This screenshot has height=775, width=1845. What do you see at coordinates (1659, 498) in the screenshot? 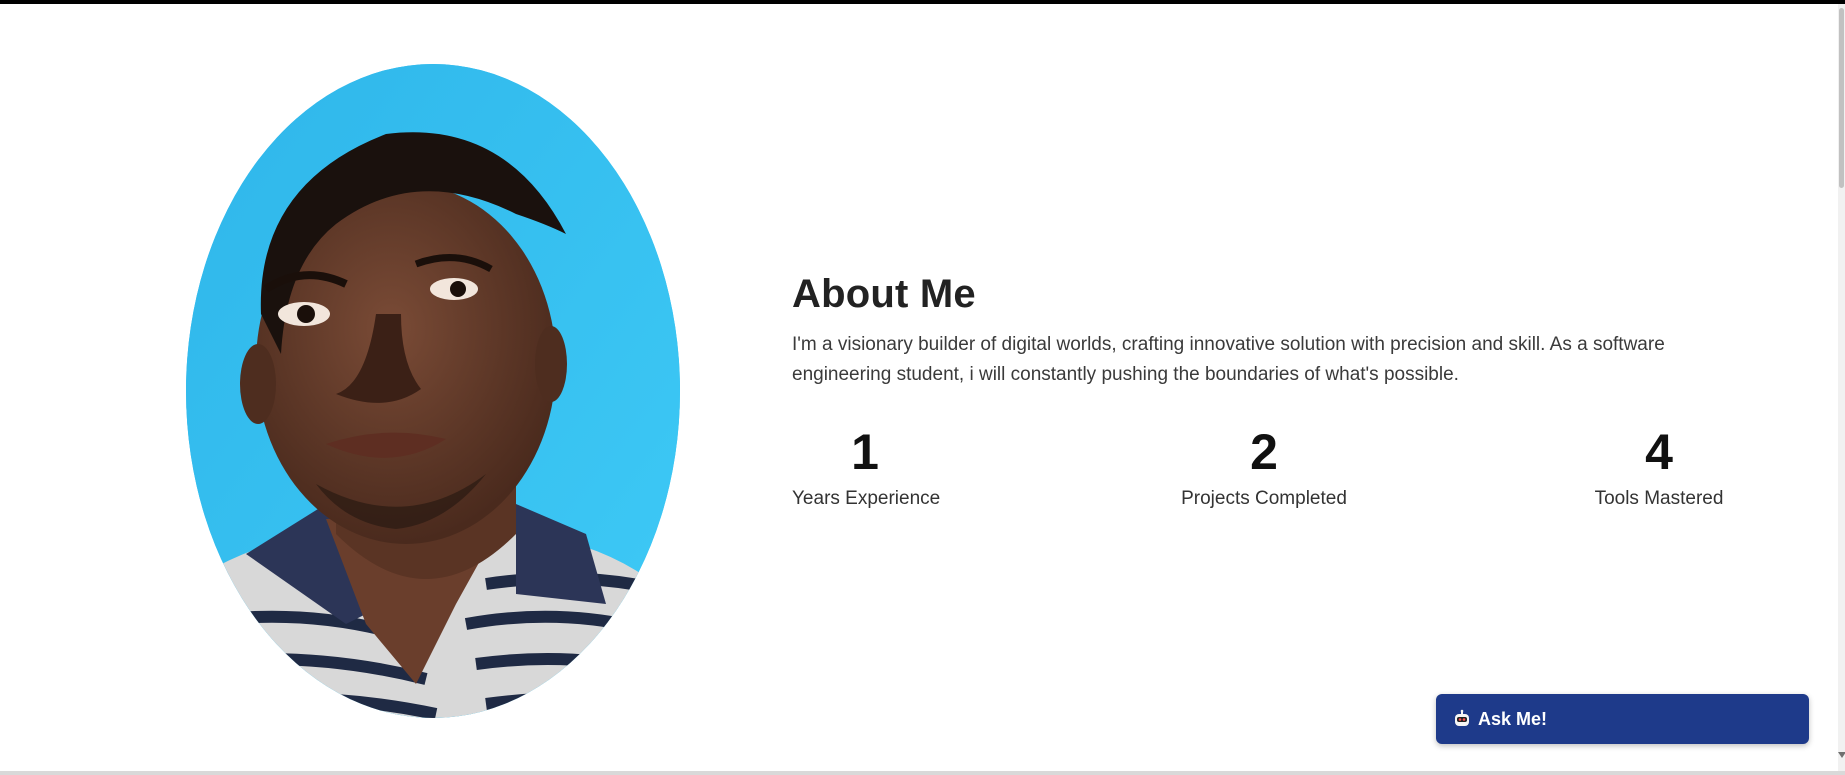
I see `stat-label: Tools Mastered` at bounding box center [1659, 498].